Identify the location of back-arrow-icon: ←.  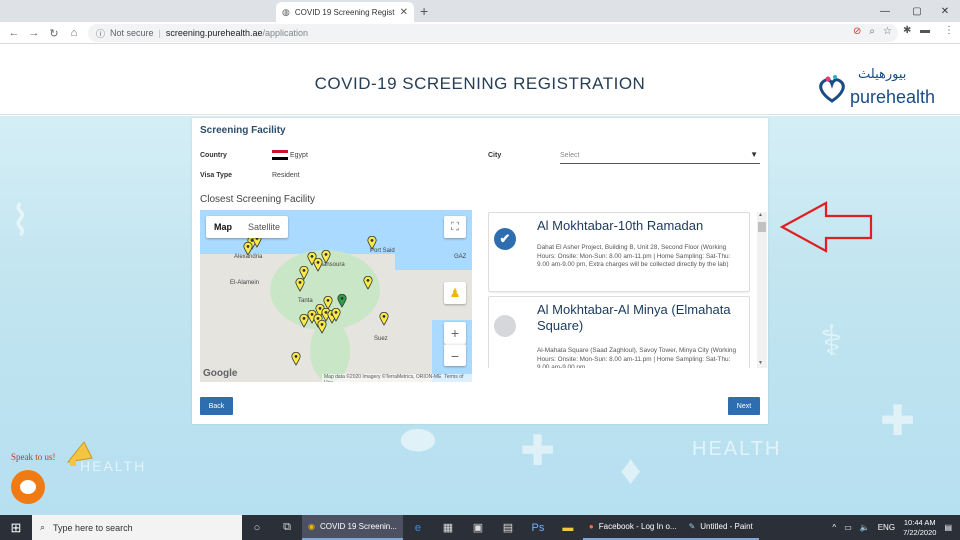
(14, 33).